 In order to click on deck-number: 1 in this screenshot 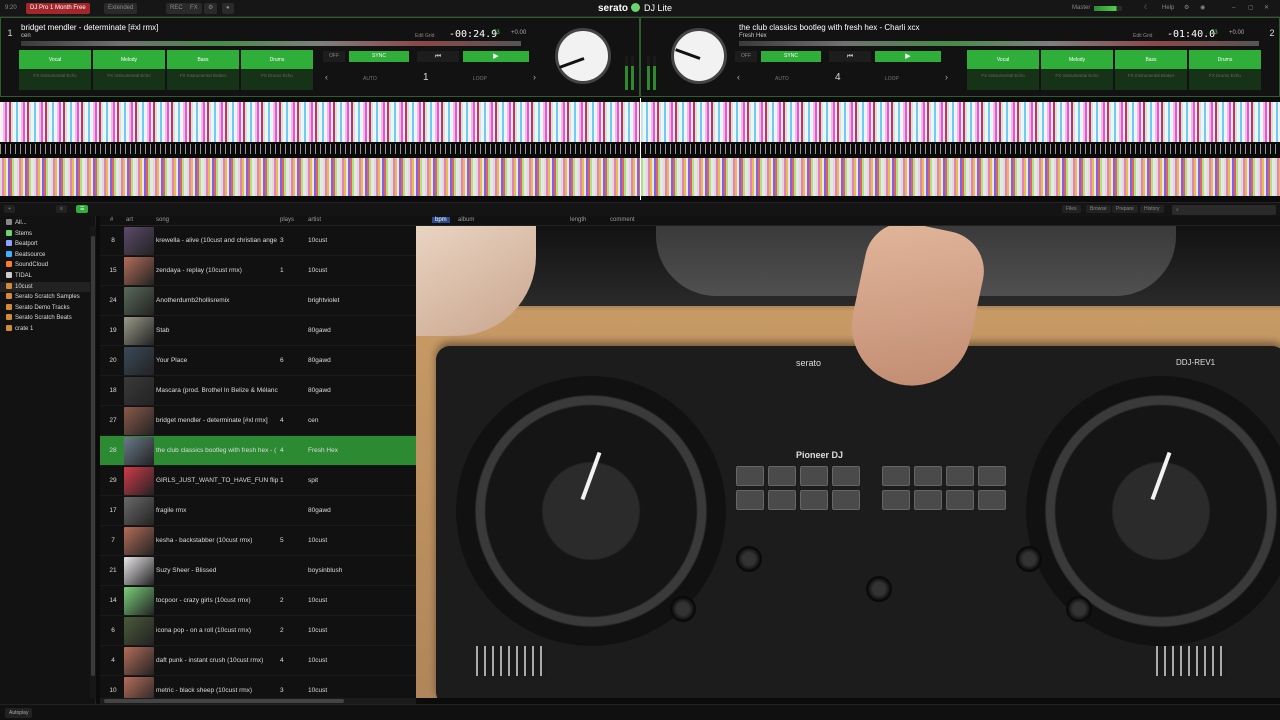, I will do `click(10, 33)`.